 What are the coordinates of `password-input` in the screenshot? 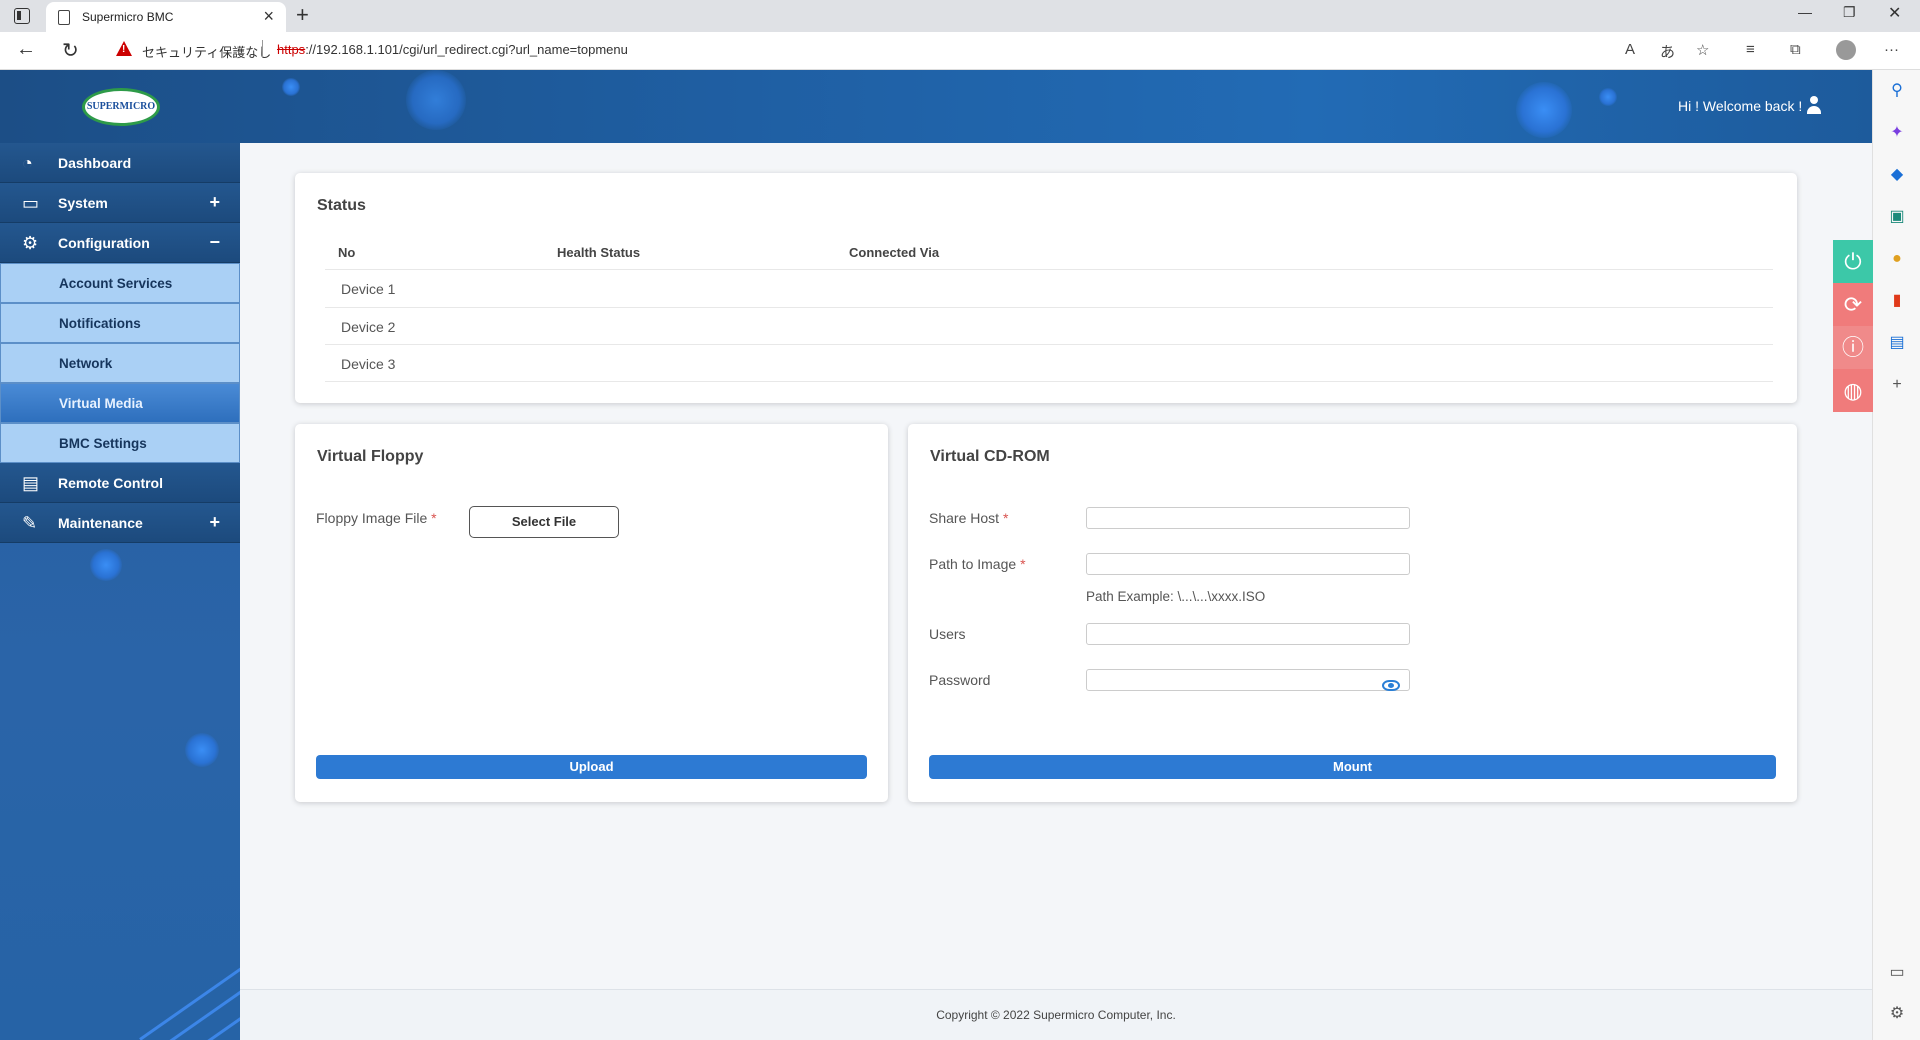 It's located at (1248, 680).